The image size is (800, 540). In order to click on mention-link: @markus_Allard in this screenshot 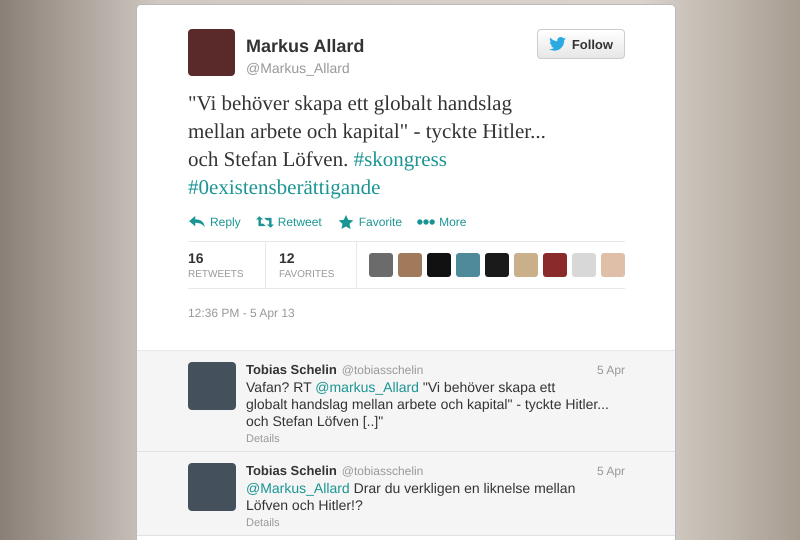, I will do `click(367, 387)`.